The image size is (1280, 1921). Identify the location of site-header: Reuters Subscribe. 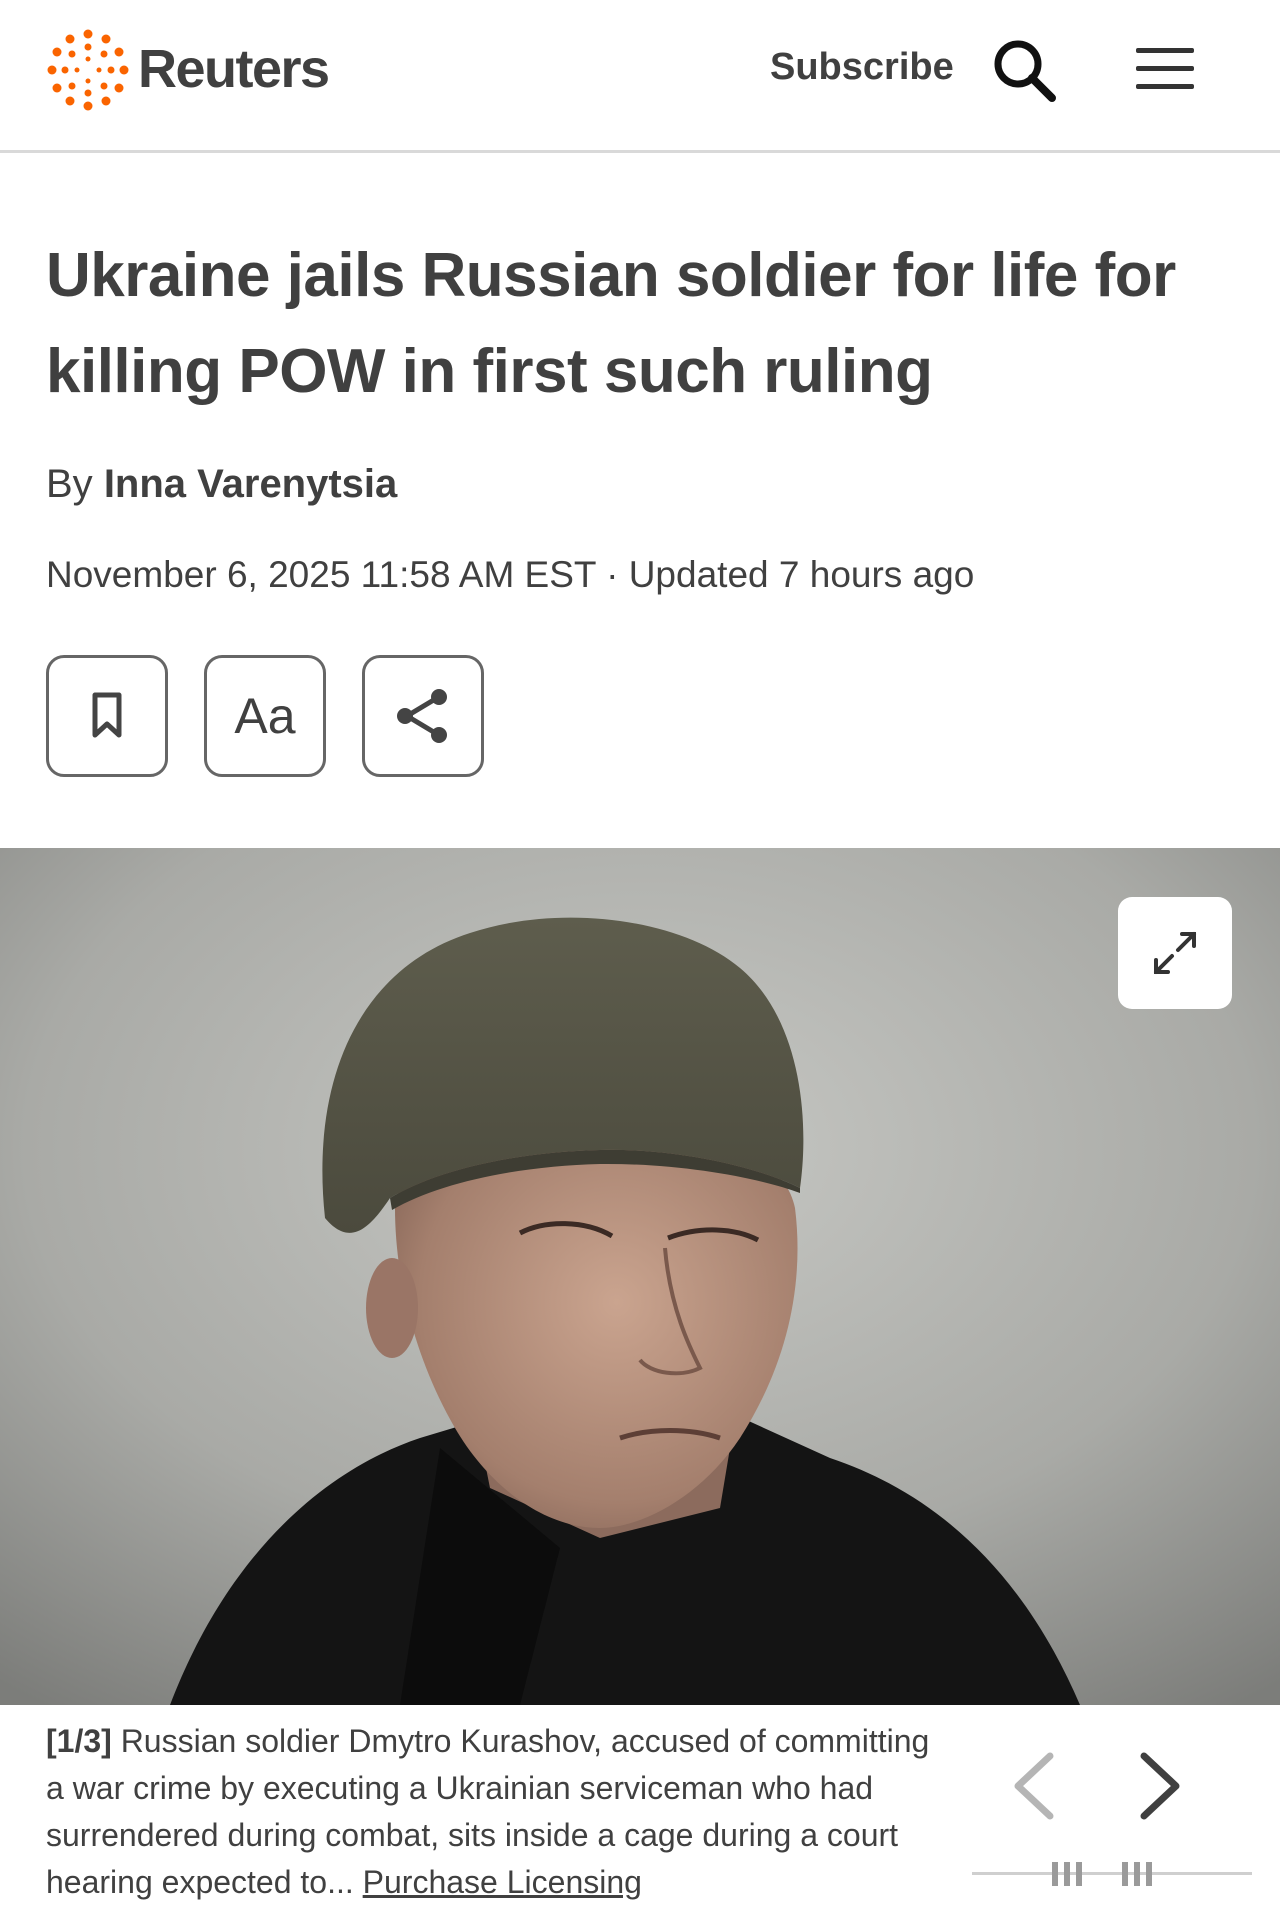
(640, 76).